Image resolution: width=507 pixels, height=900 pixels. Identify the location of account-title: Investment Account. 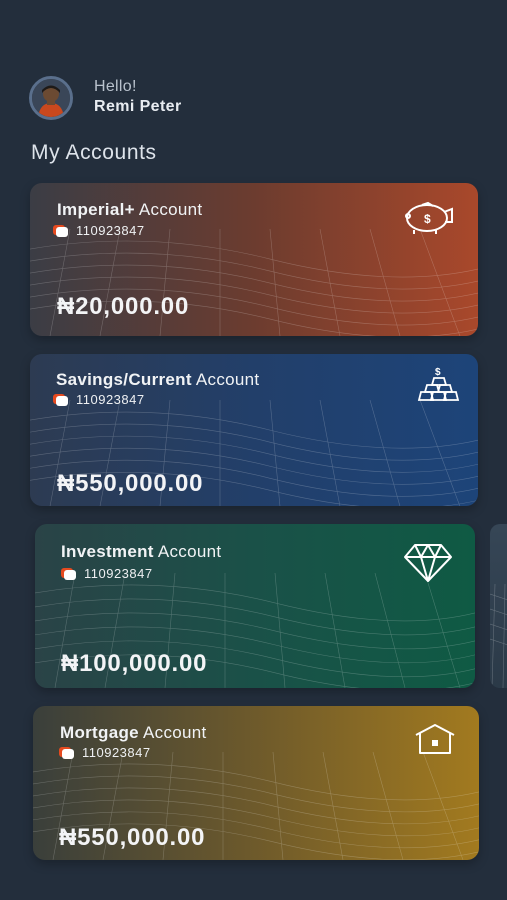
(141, 552).